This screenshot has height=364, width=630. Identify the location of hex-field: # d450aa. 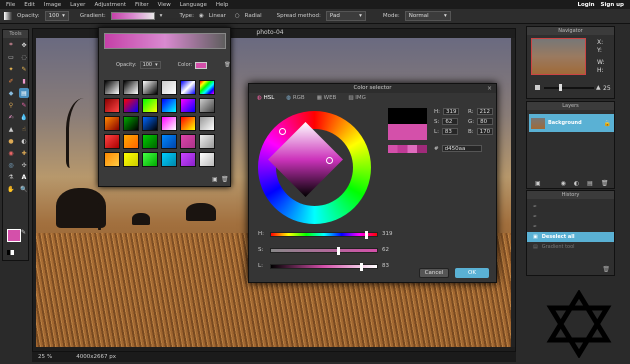
(458, 148).